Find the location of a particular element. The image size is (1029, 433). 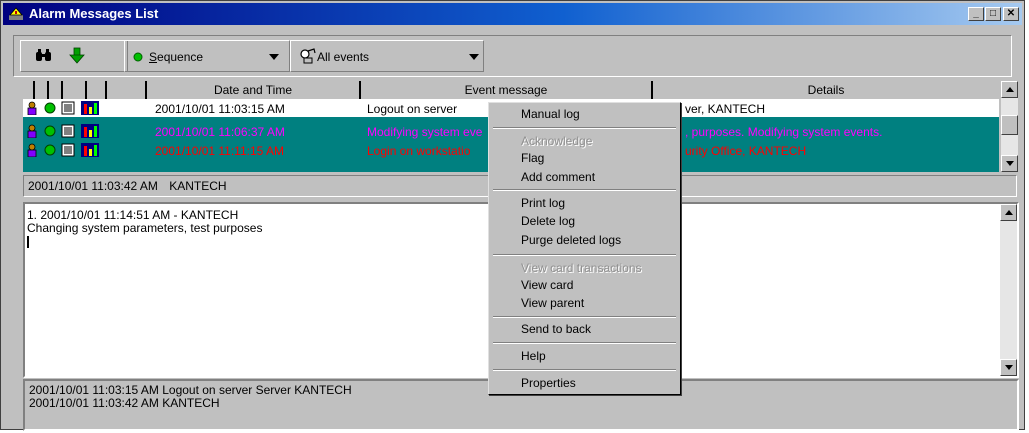

list-header: Date and Time Event message Details is located at coordinates (511, 90).